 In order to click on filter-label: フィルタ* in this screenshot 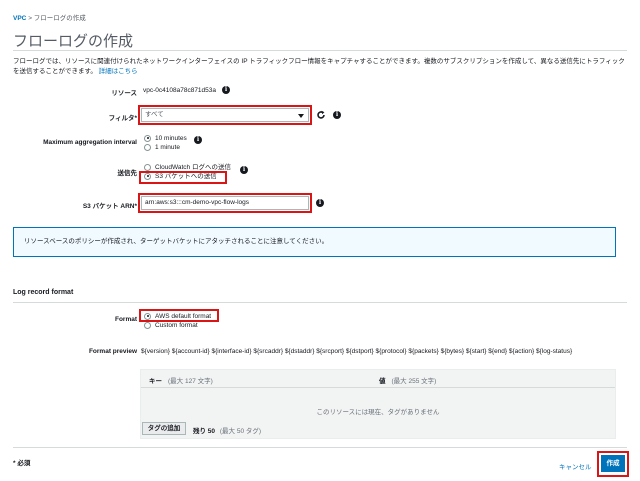, I will do `click(122, 118)`.